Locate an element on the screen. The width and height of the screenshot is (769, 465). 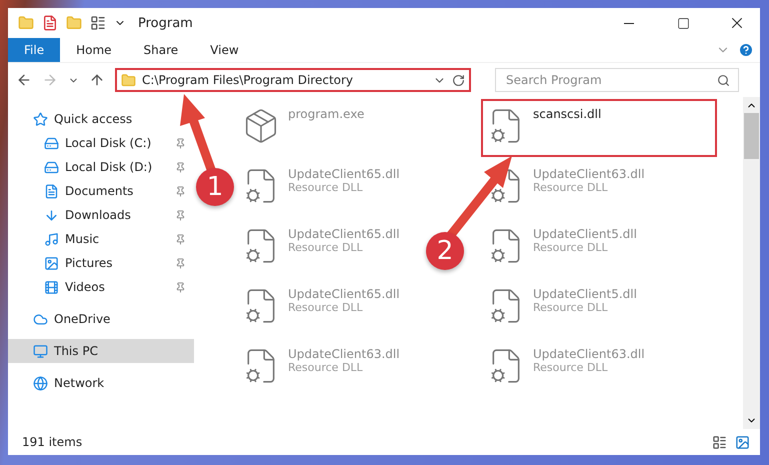
back-icon is located at coordinates (24, 80).